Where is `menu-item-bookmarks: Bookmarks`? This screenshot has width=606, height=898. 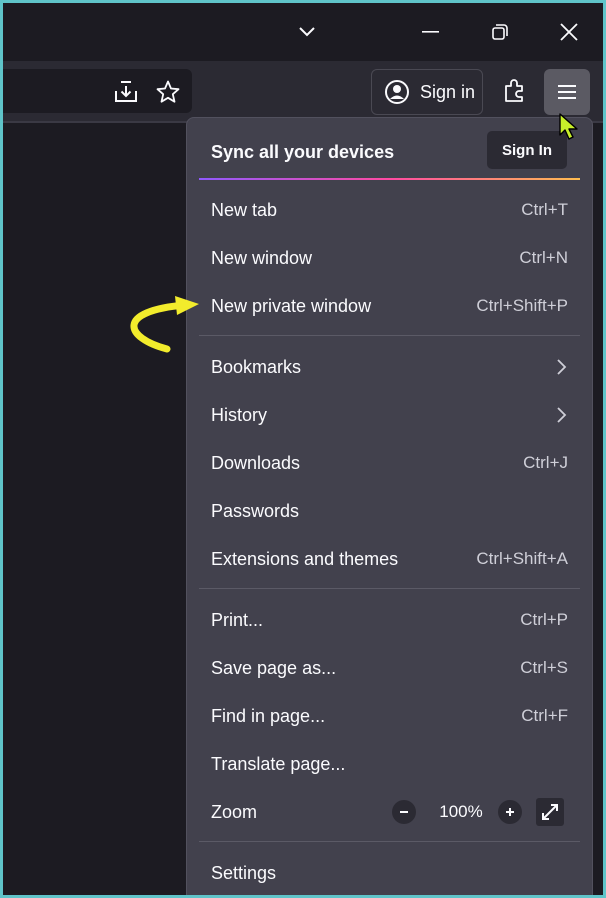 menu-item-bookmarks: Bookmarks is located at coordinates (389, 367).